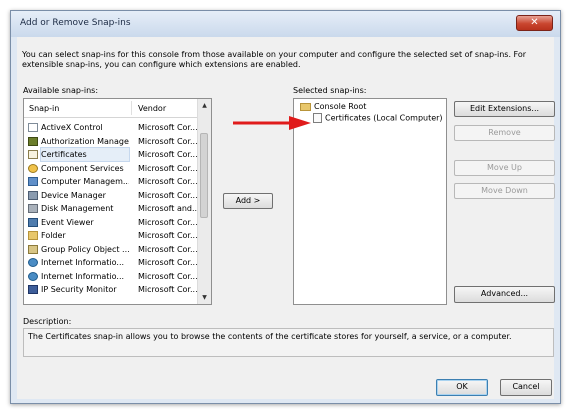 This screenshot has width=572, height=416. I want to click on move-down-button: Move Down, so click(504, 191).